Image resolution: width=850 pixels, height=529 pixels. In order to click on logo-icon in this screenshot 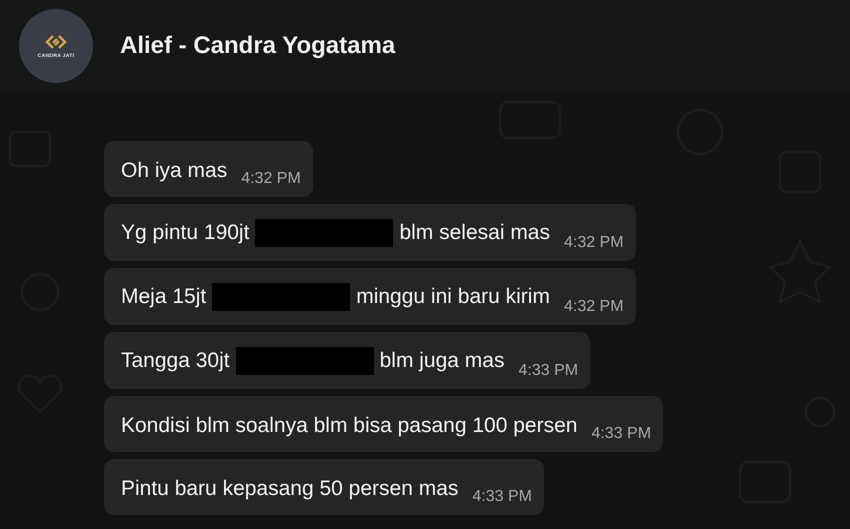, I will do `click(56, 42)`.